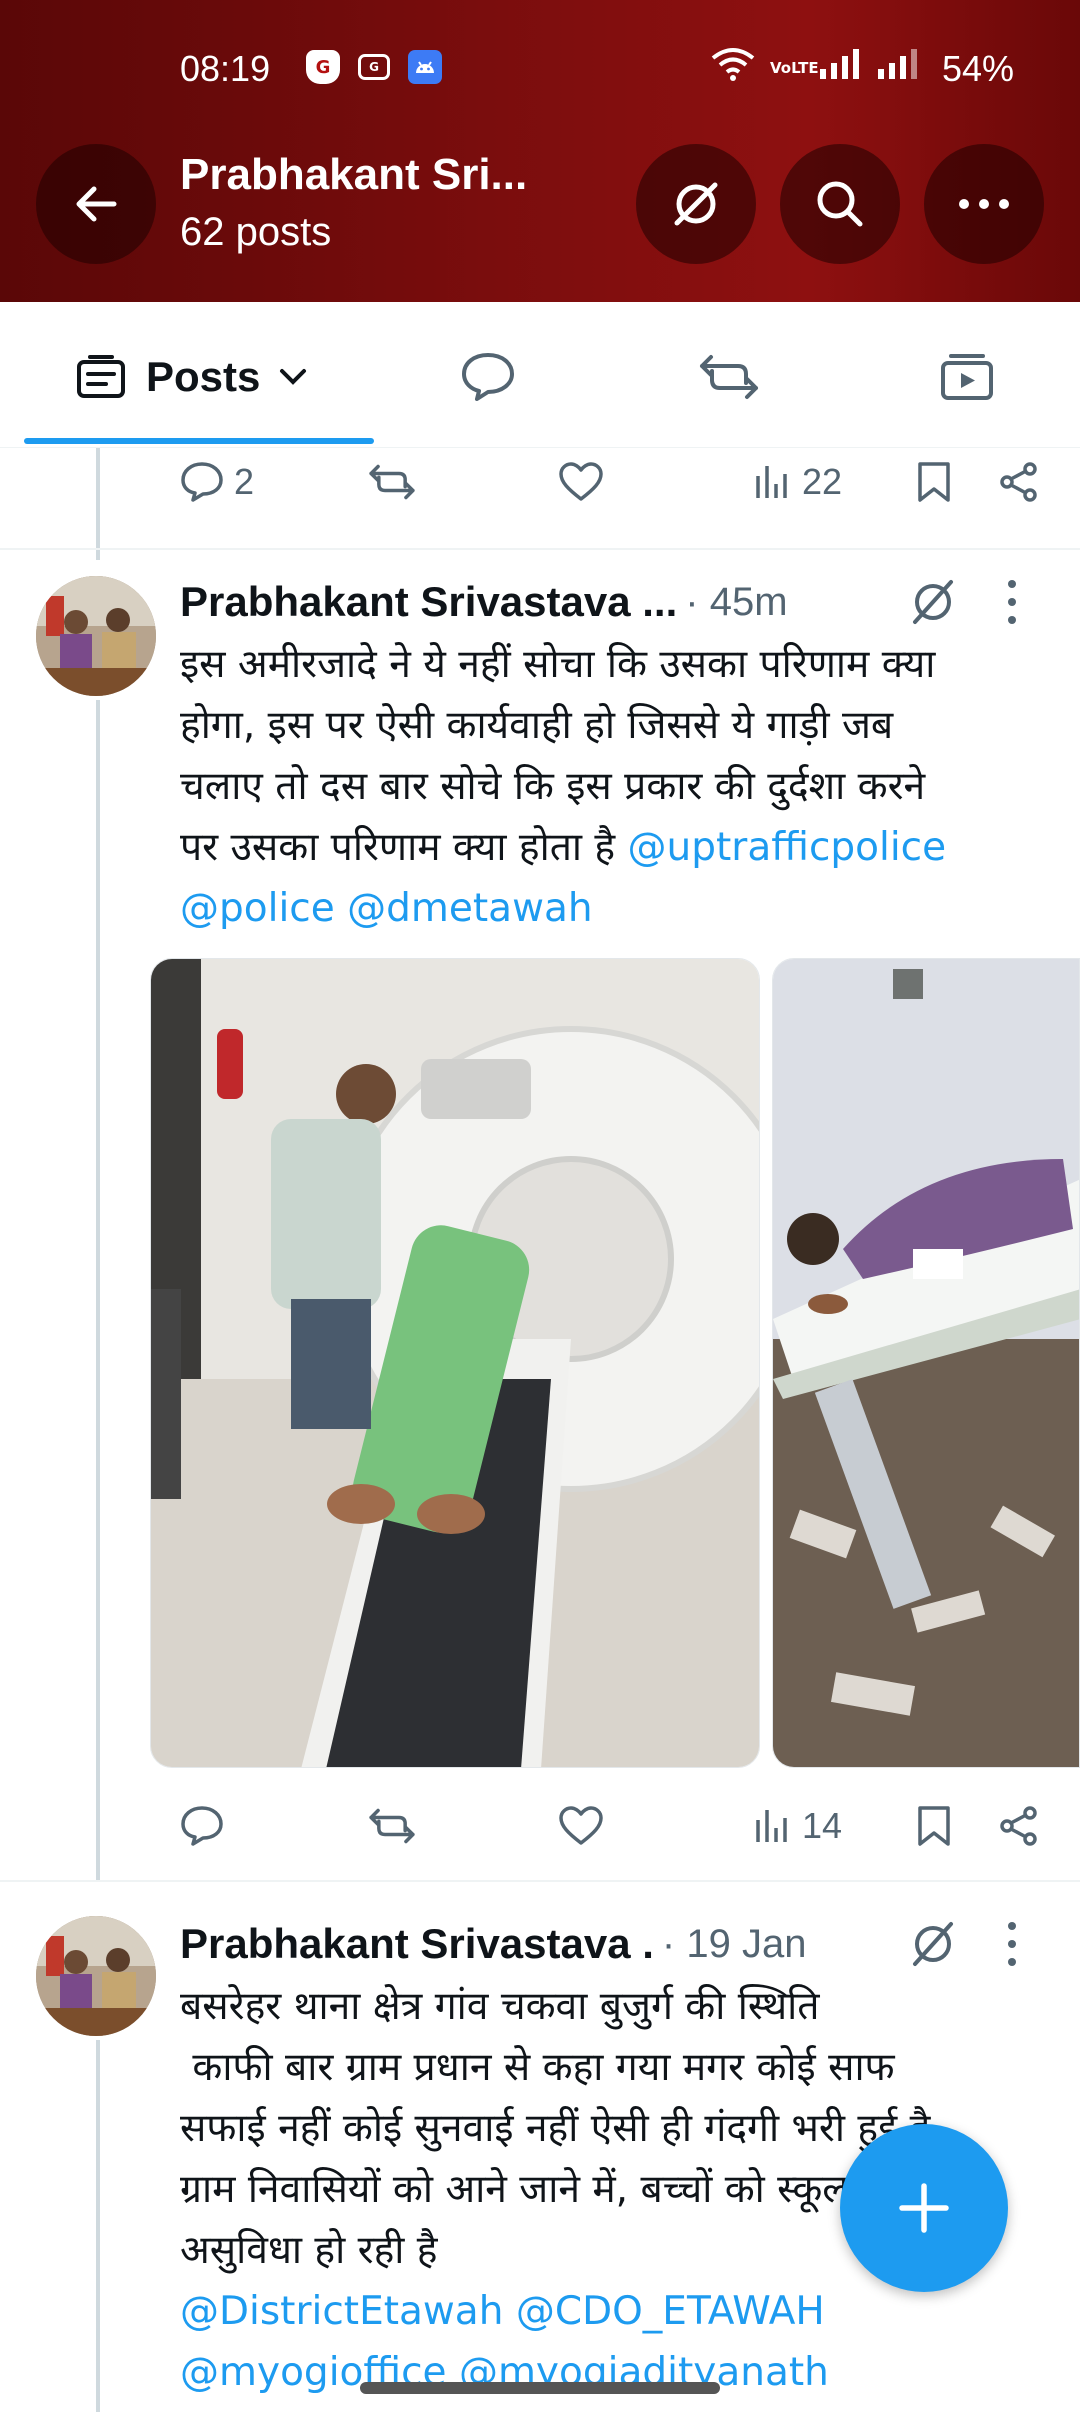 This screenshot has width=1080, height=2412. I want to click on android-app-icon, so click(425, 67).